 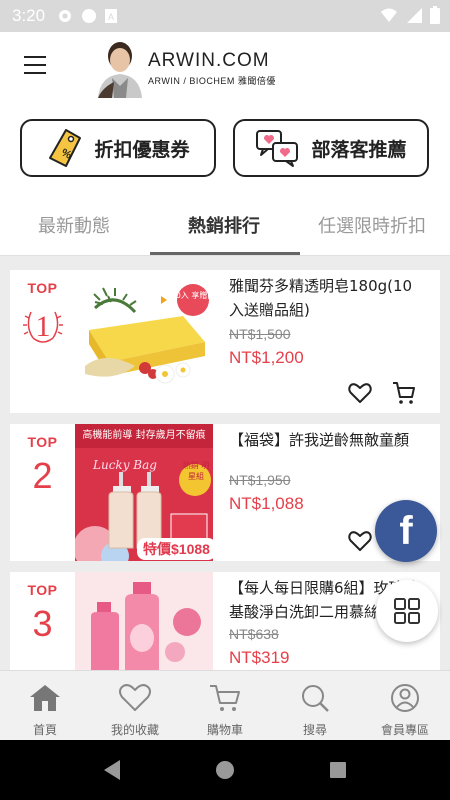 I want to click on tab-latest: 最新動態, so click(x=74, y=225).